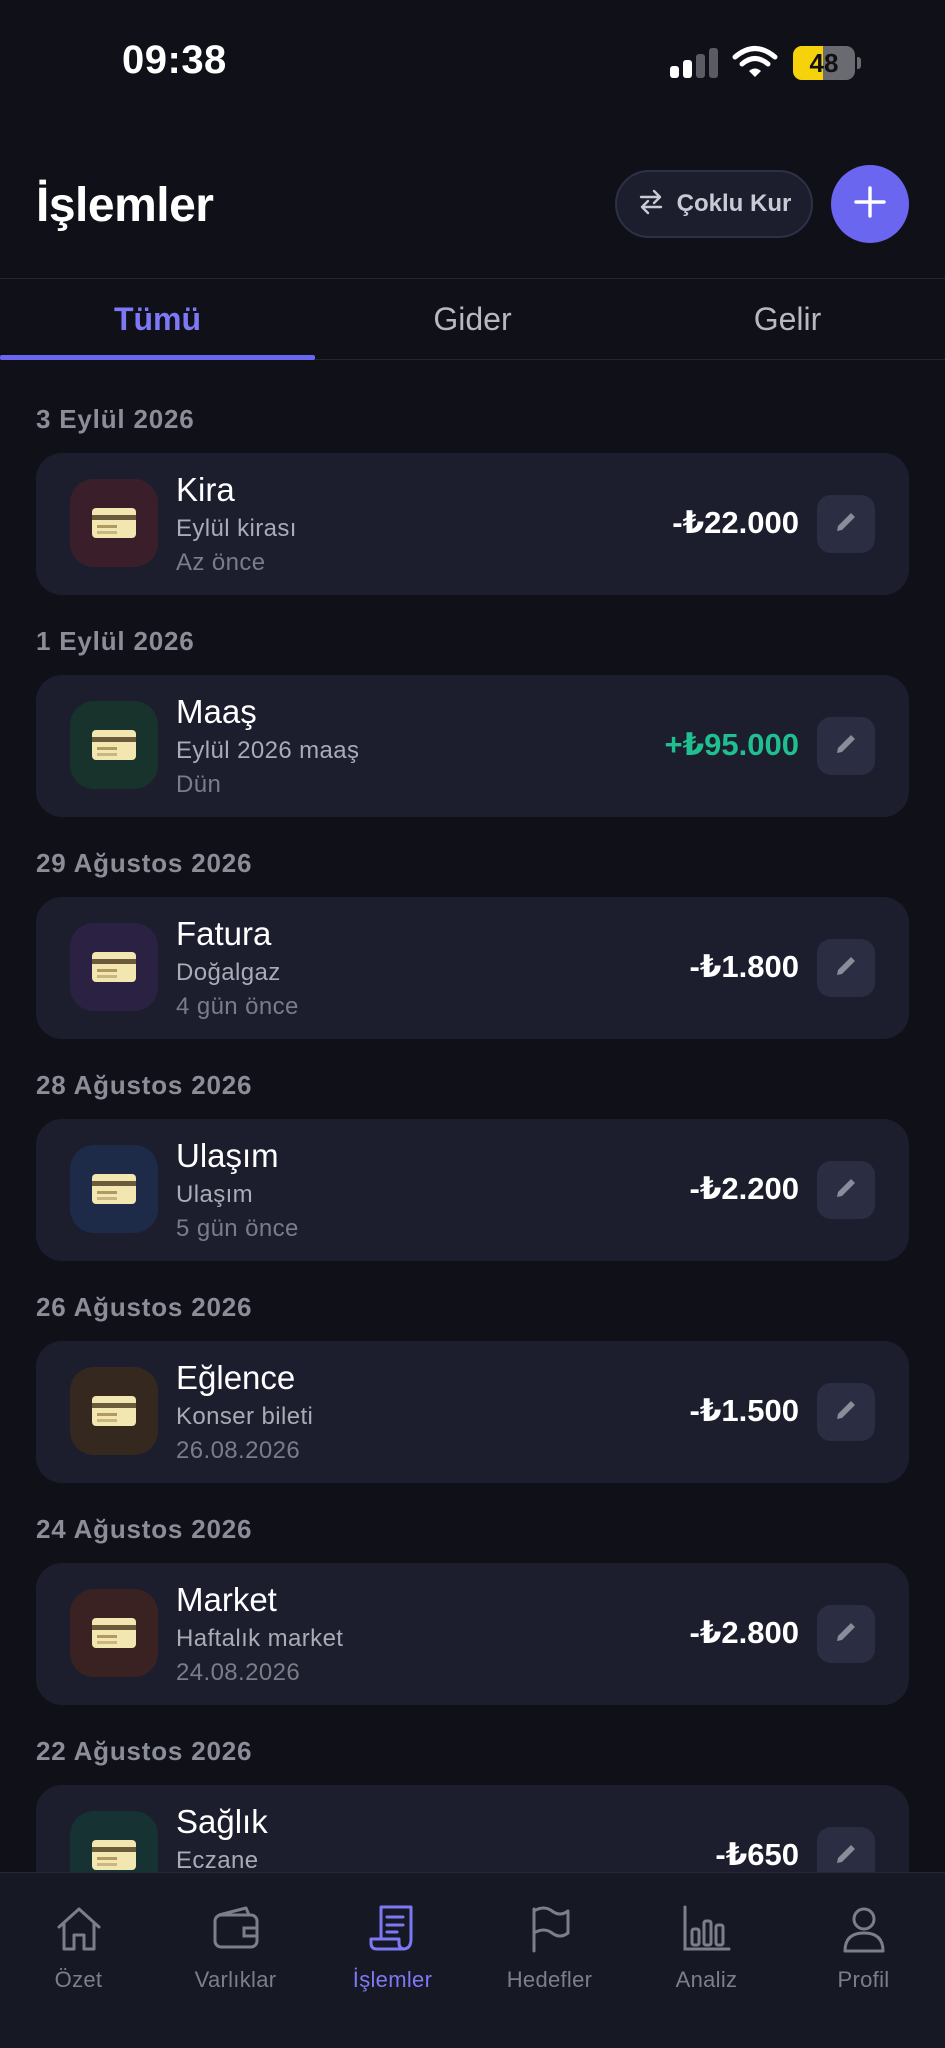 The image size is (945, 2048). What do you see at coordinates (222, 1821) in the screenshot?
I see `transaction-title: Sağlık` at bounding box center [222, 1821].